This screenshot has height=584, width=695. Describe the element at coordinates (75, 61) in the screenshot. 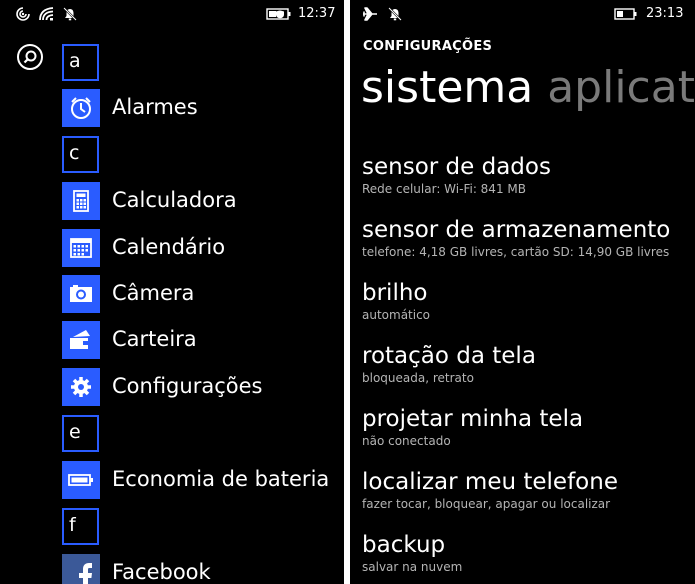

I see `letter-label: a` at that location.